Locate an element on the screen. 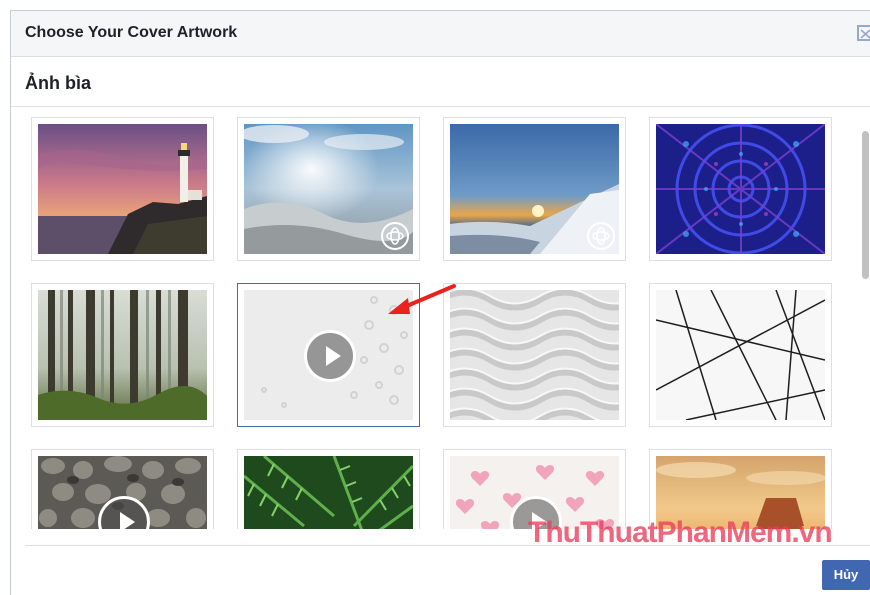 The width and height of the screenshot is (870, 595). watermark-text: ThuThuatPhanMem.vn is located at coordinates (680, 532).